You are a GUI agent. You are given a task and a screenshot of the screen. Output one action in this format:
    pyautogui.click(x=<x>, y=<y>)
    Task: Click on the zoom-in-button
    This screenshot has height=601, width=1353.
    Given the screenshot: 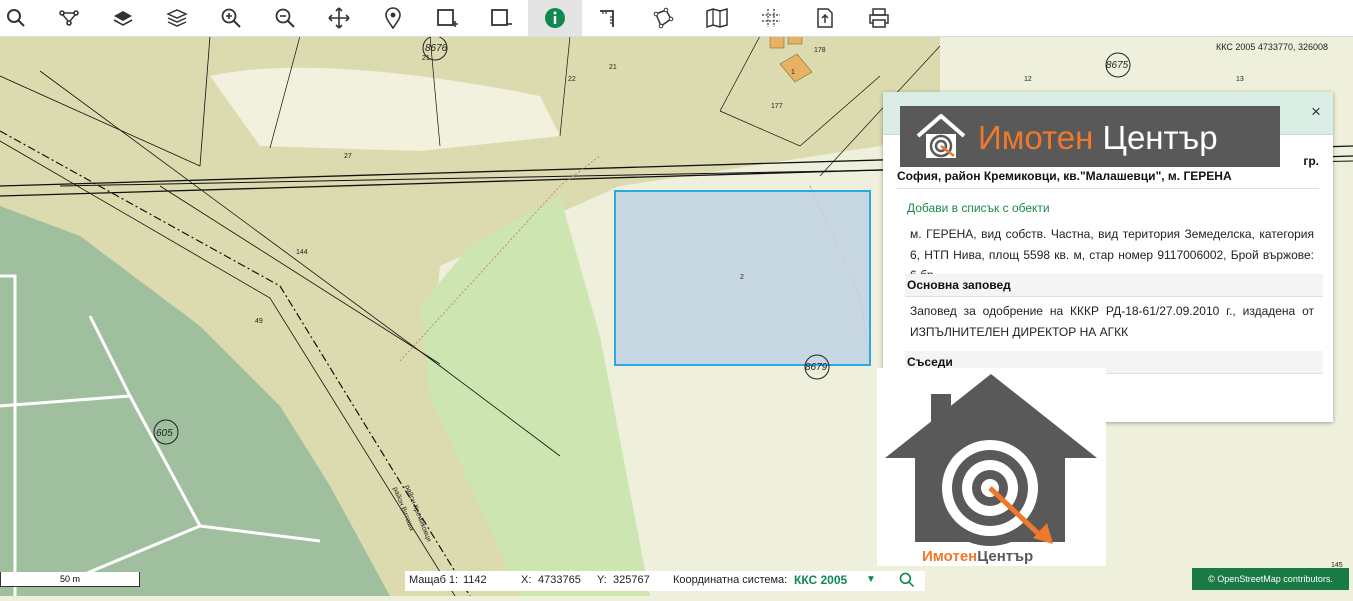 What is the action you would take?
    pyautogui.click(x=231, y=18)
    